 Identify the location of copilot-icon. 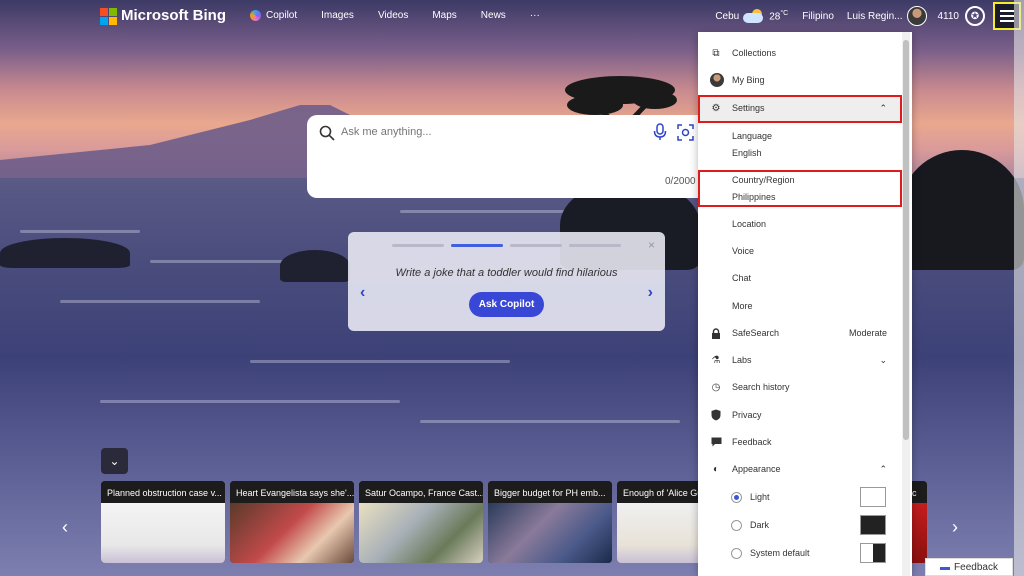
(255, 15).